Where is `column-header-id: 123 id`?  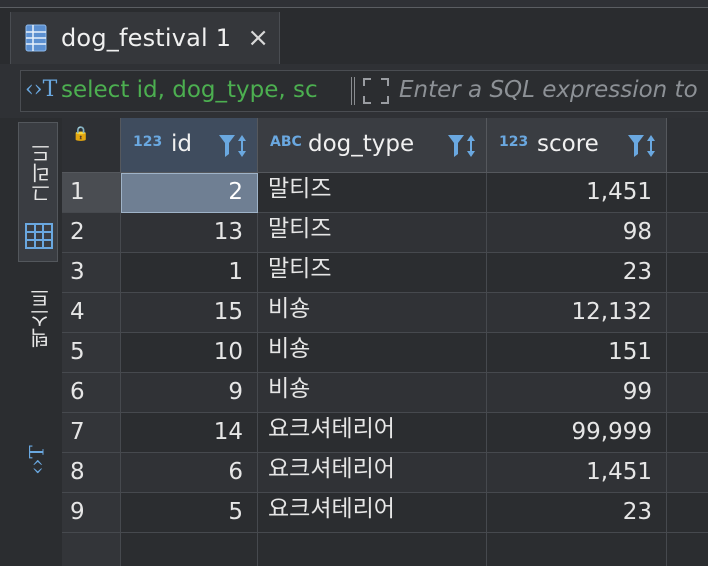 column-header-id: 123 id is located at coordinates (189, 145).